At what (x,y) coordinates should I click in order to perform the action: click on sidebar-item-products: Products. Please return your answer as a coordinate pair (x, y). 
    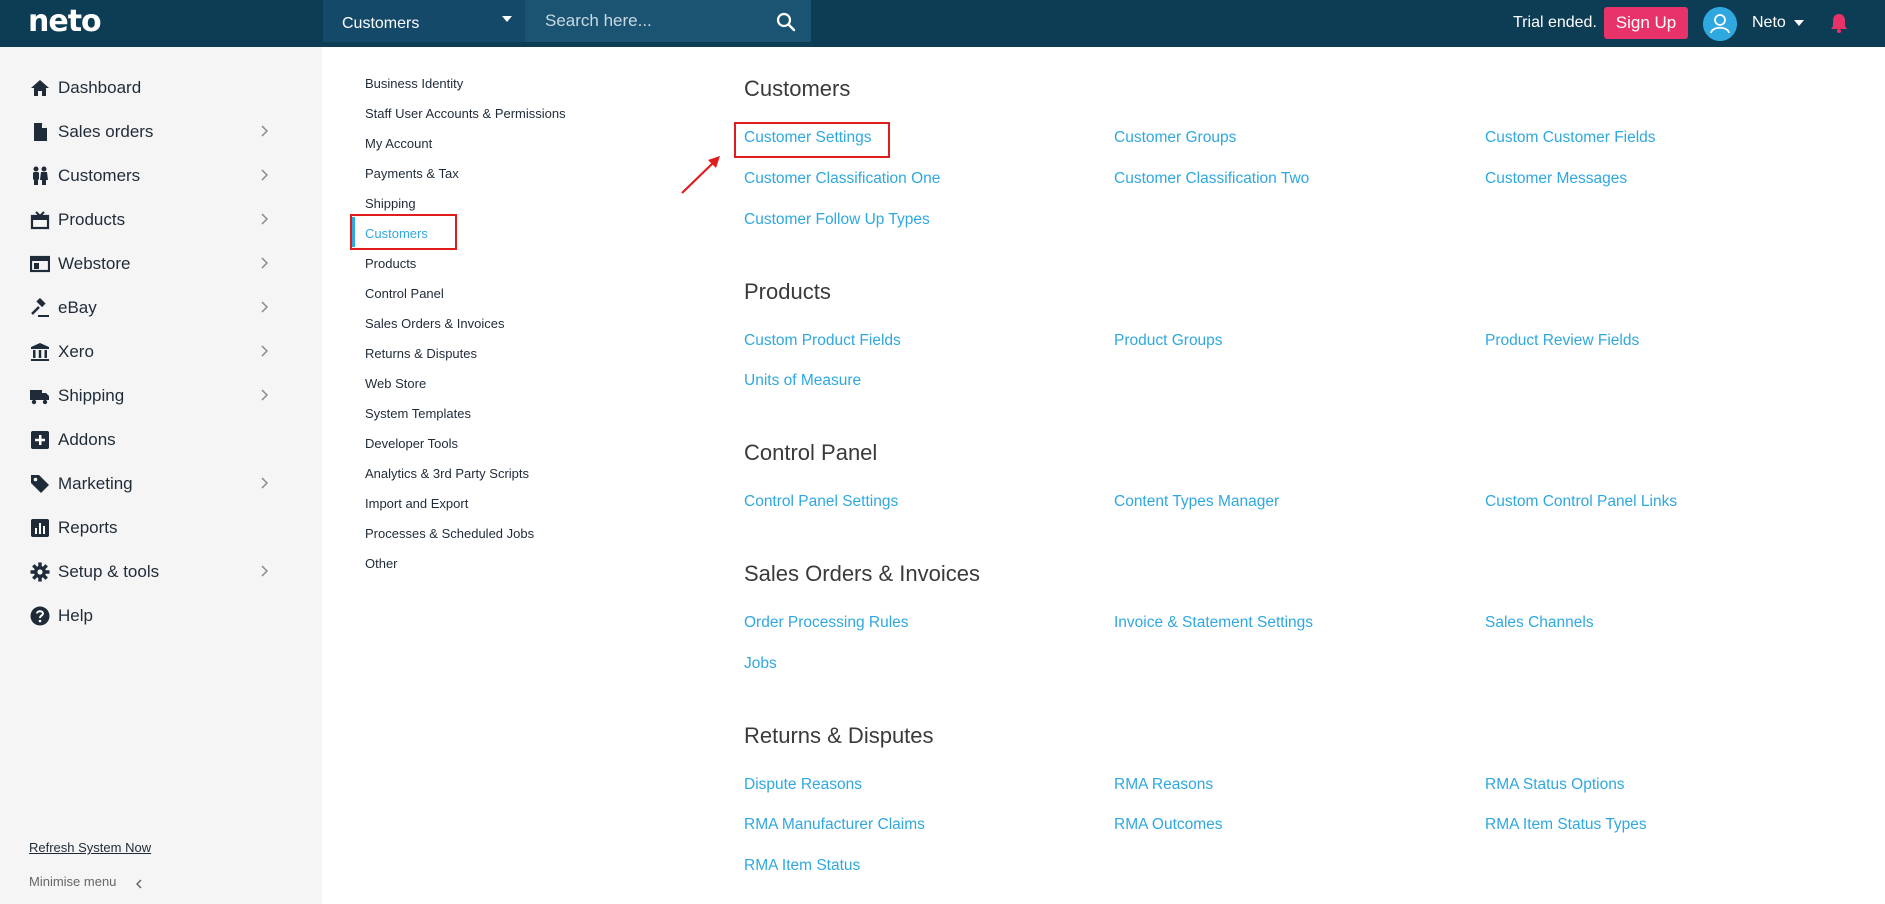
    Looking at the image, I should click on (161, 220).